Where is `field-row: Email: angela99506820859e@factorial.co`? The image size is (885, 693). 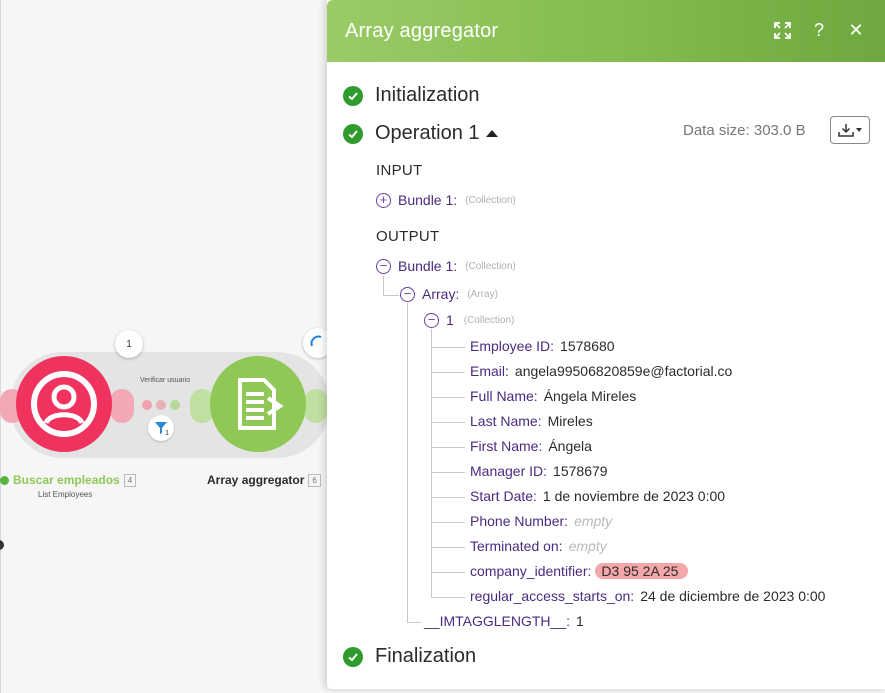 field-row: Email: angela99506820859e@factorial.co is located at coordinates (601, 371).